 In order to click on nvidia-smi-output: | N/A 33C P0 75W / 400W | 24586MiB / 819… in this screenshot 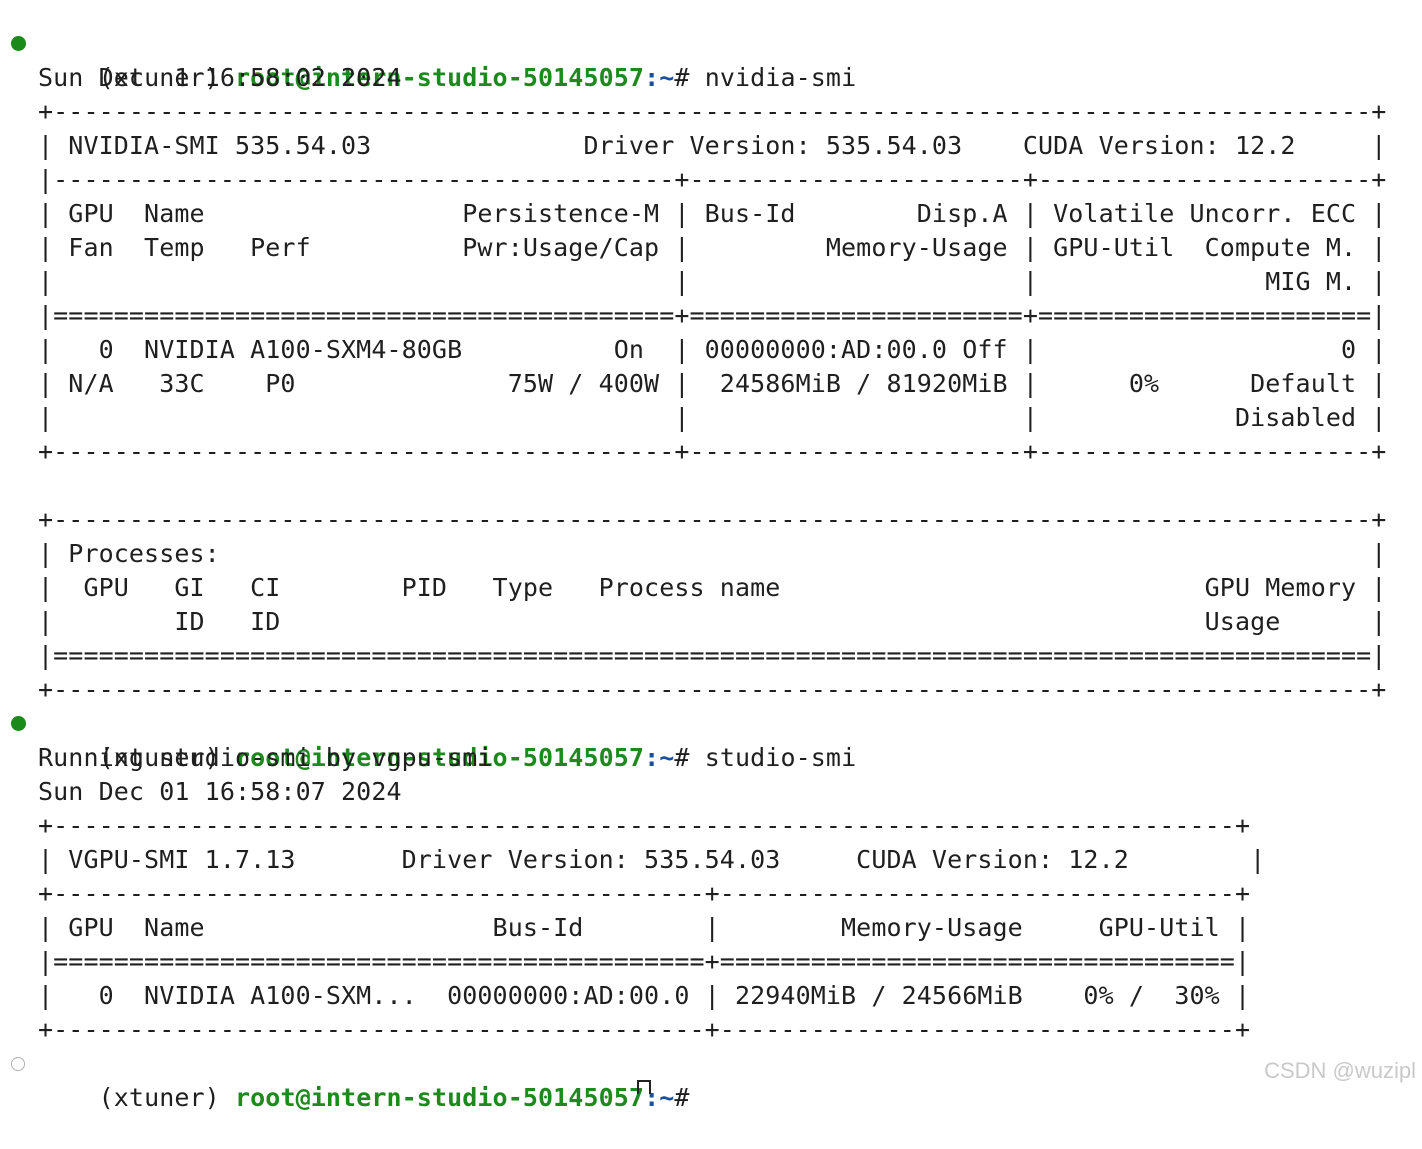, I will do `click(712, 383)`.